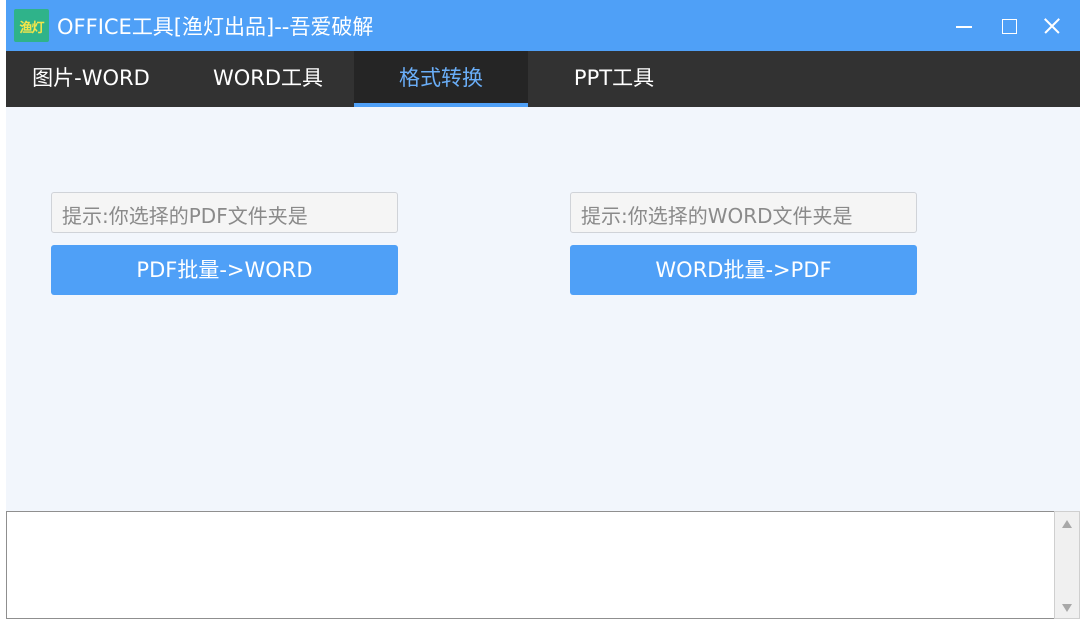  Describe the element at coordinates (268, 79) in the screenshot. I see `tab-word-tools: WORD工具` at that location.